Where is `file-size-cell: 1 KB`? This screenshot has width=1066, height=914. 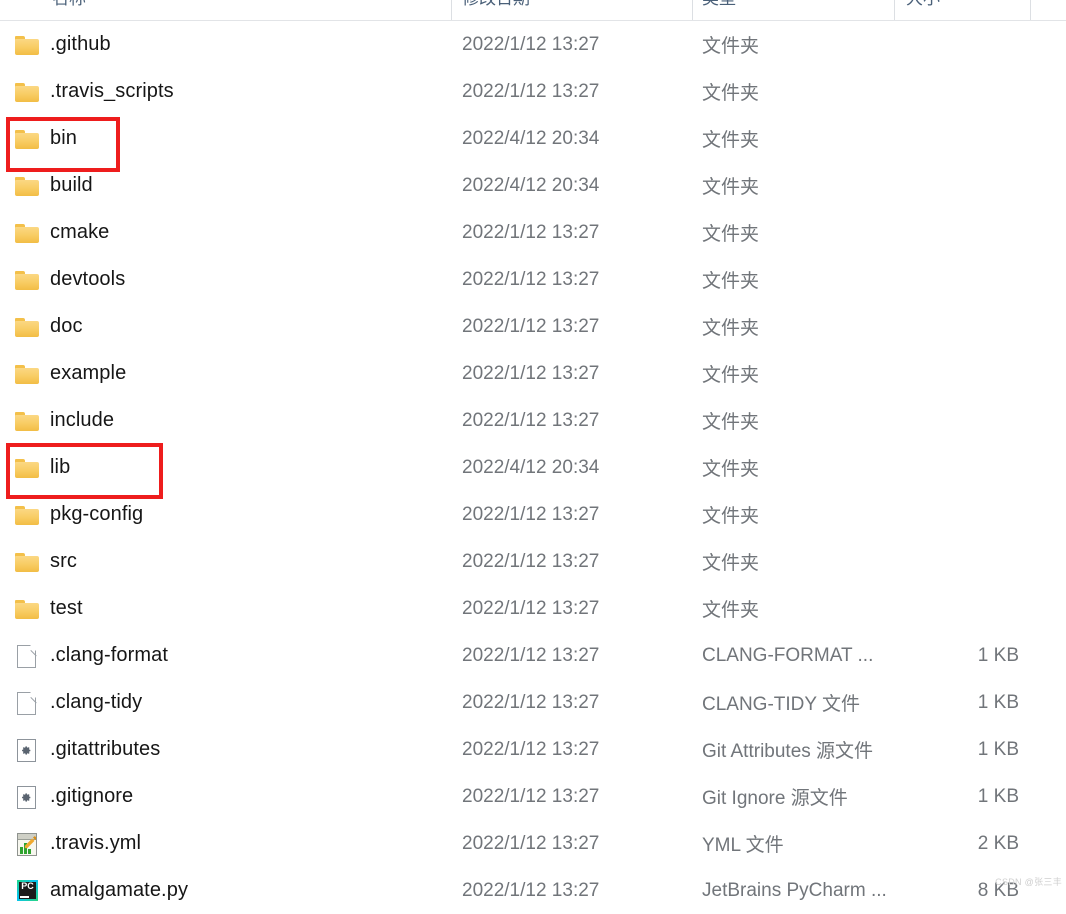 file-size-cell: 1 KB is located at coordinates (998, 702).